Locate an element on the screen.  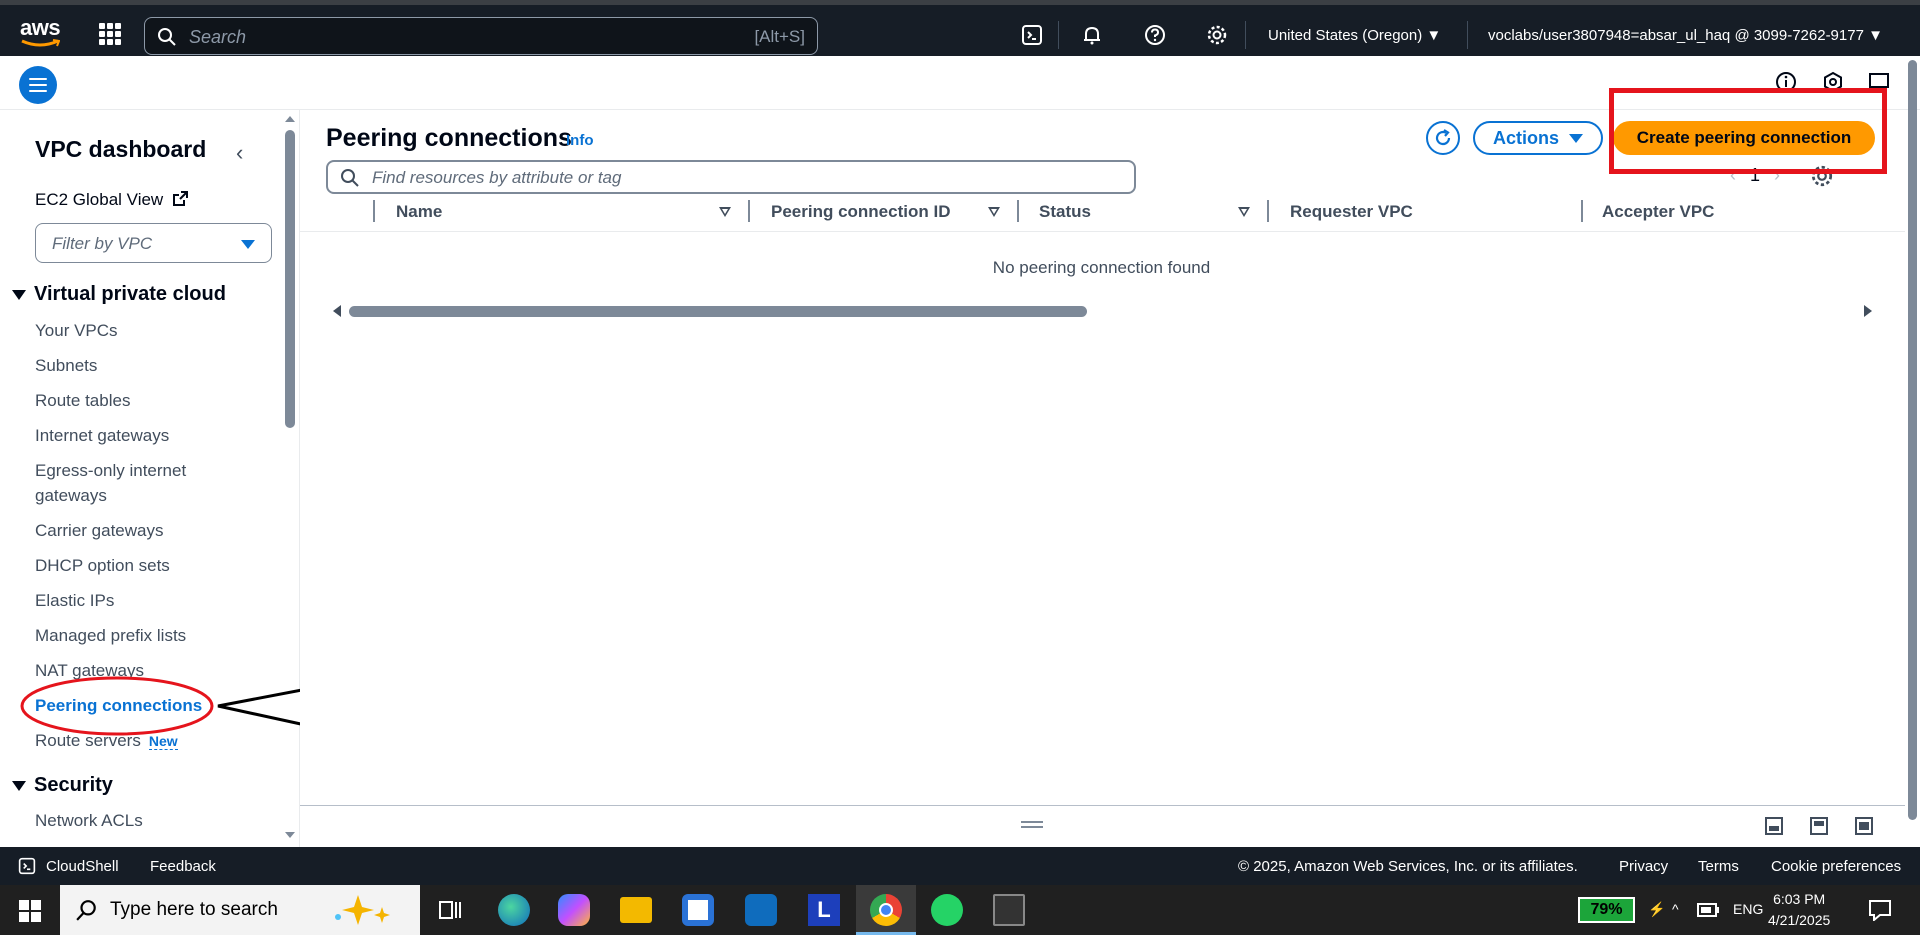
aws-logo: aws is located at coordinates (41, 34).